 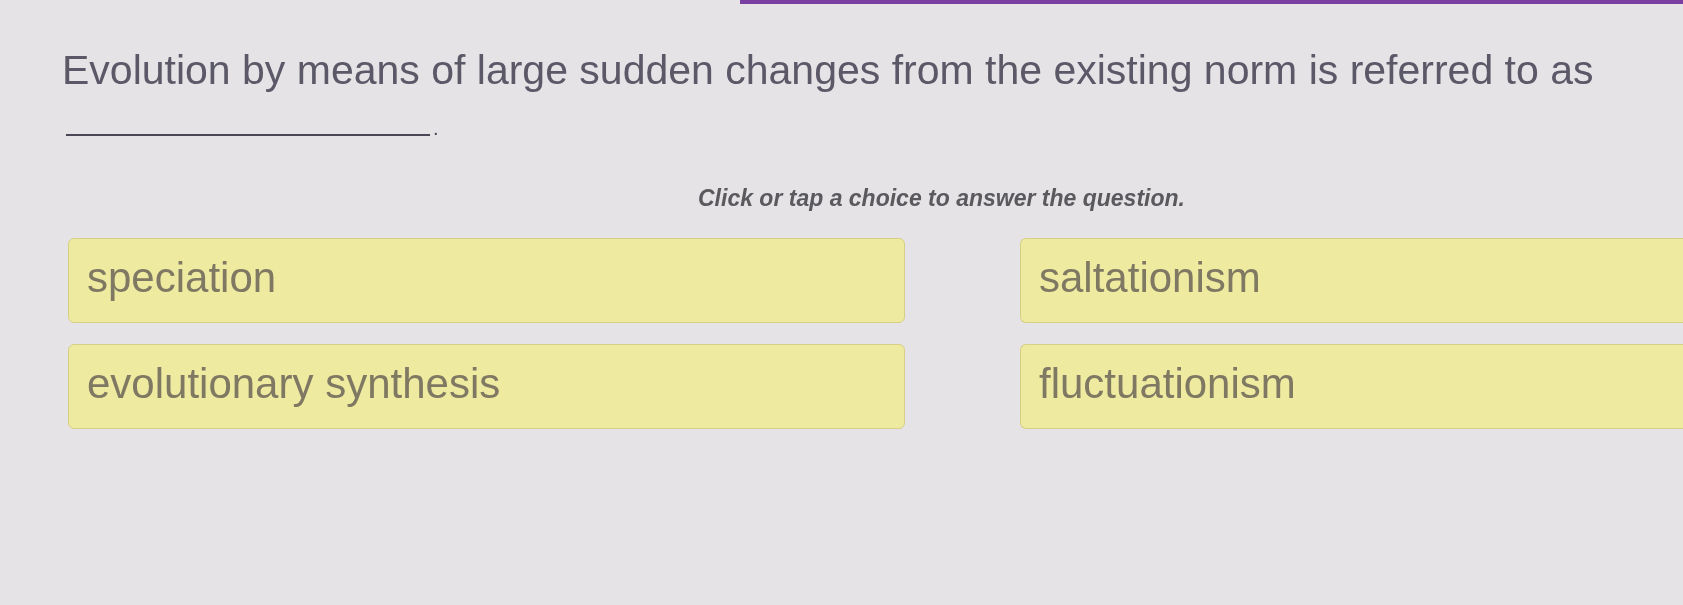 I want to click on fill-in-line, so click(x=248, y=135).